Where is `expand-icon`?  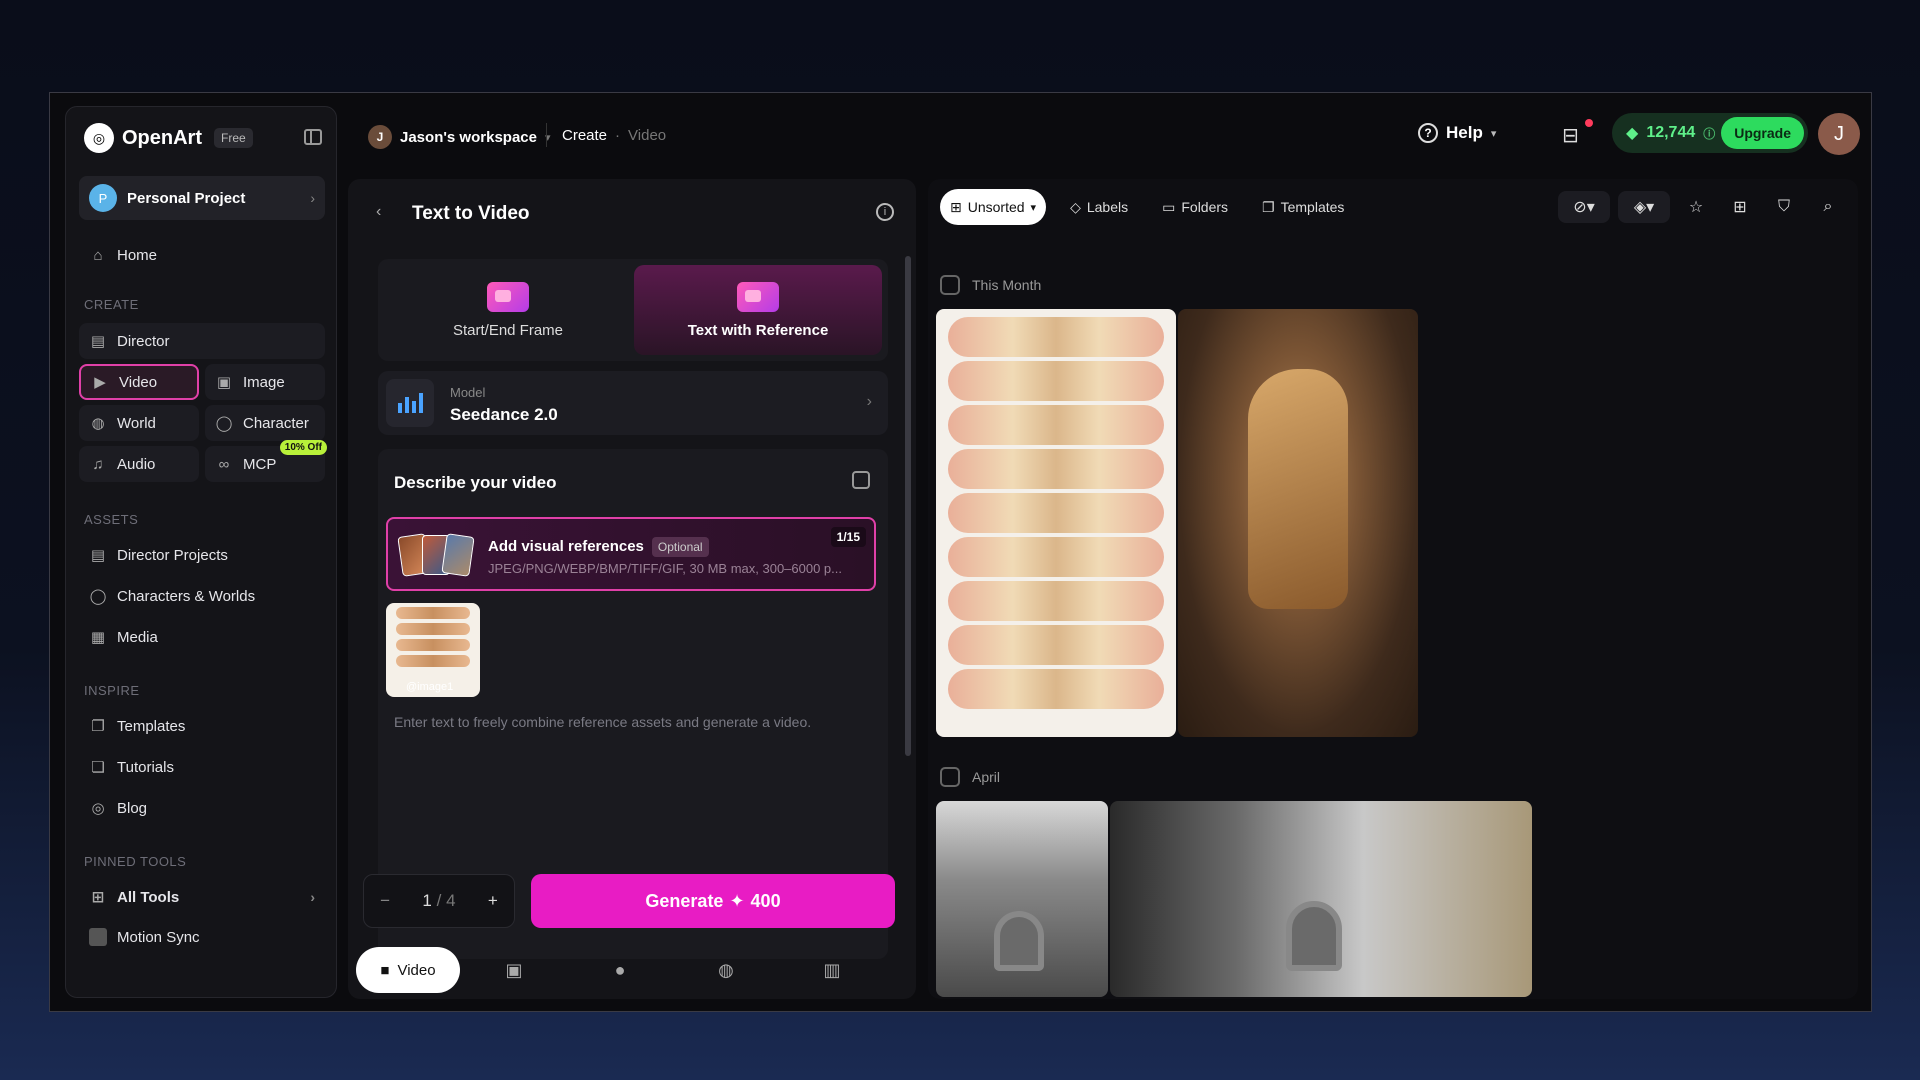 expand-icon is located at coordinates (861, 480).